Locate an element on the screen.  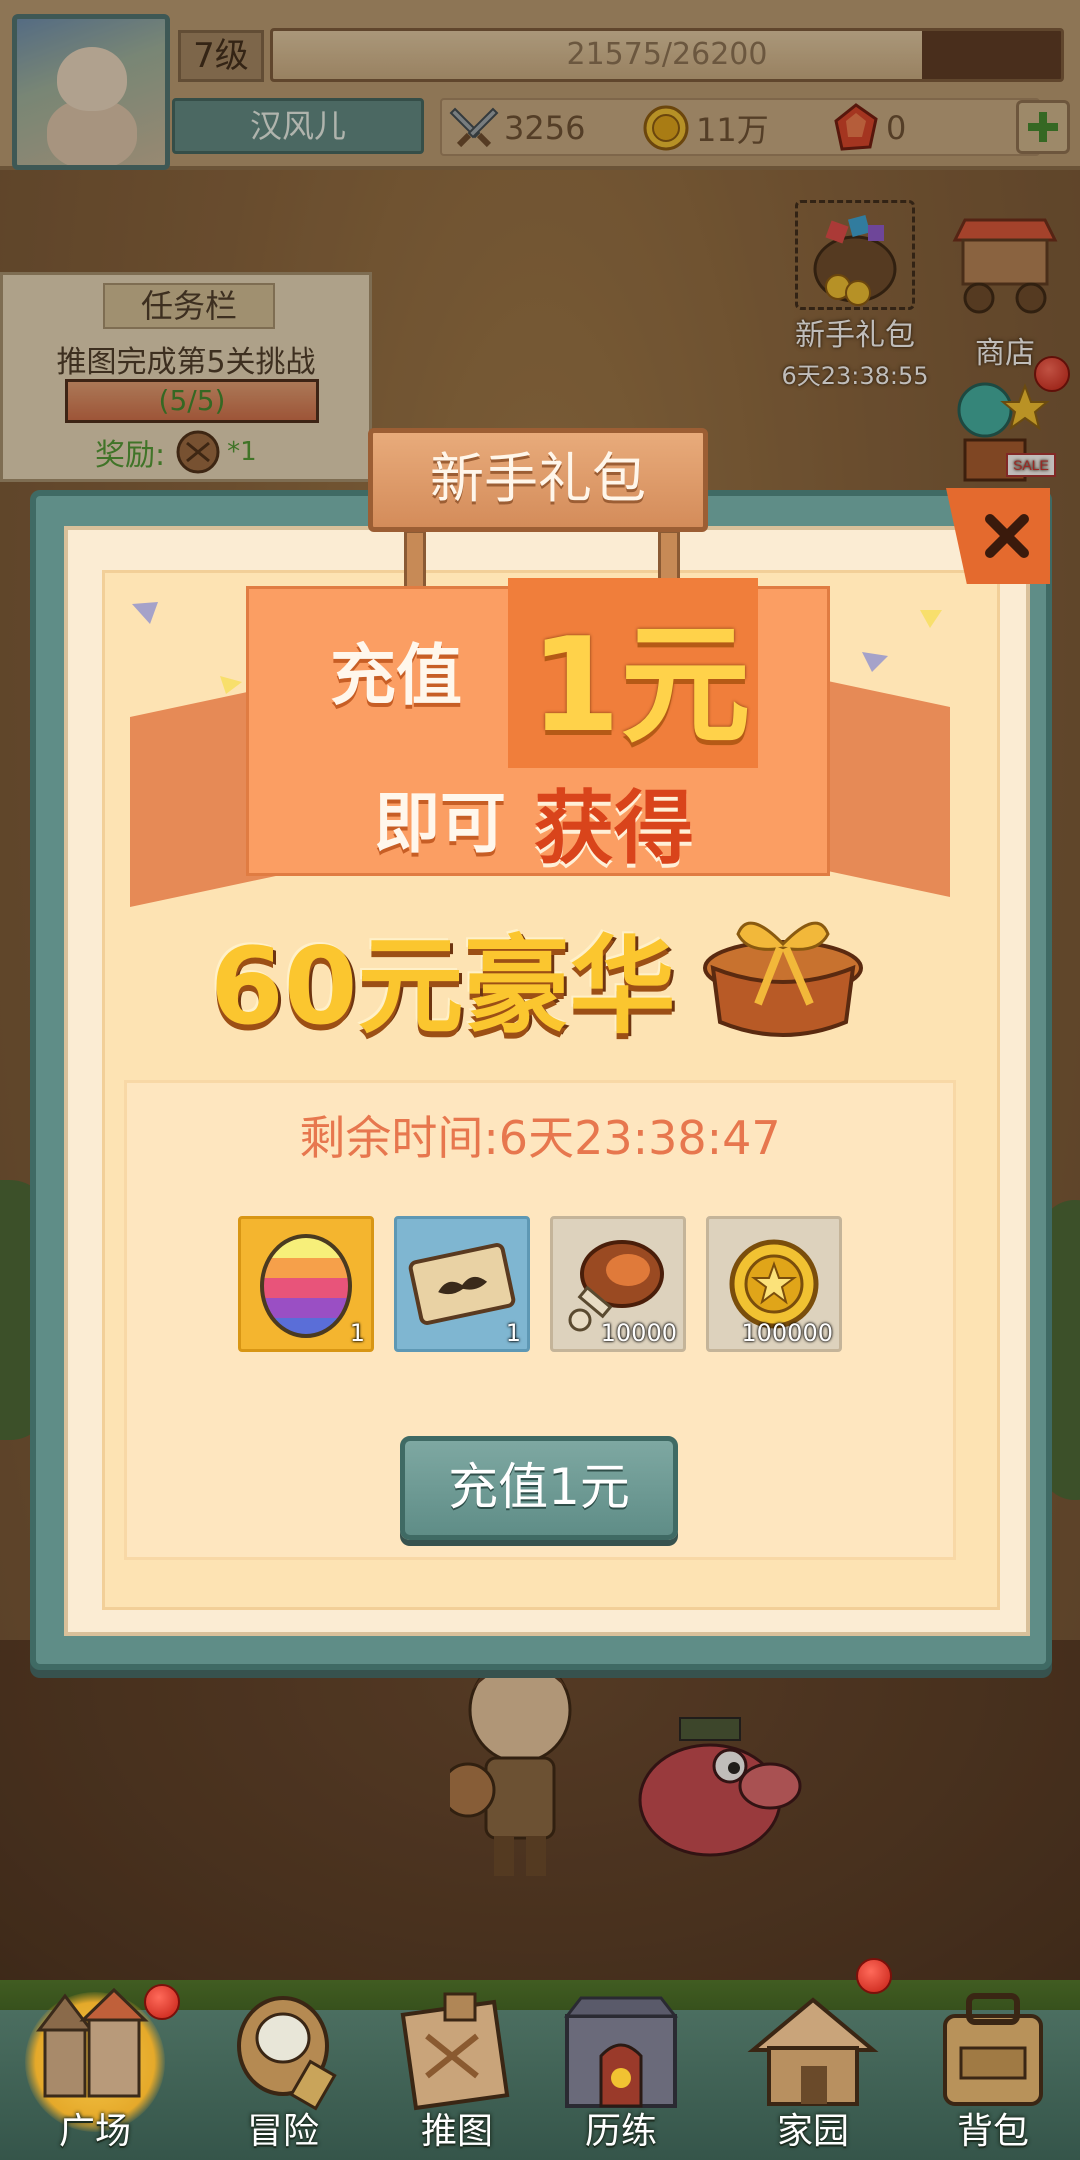
nav-adventure-label: 冒险 is located at coordinates (282, 2131).